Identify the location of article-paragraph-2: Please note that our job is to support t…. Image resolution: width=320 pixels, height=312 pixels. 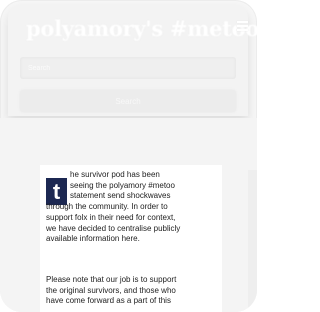
(134, 291).